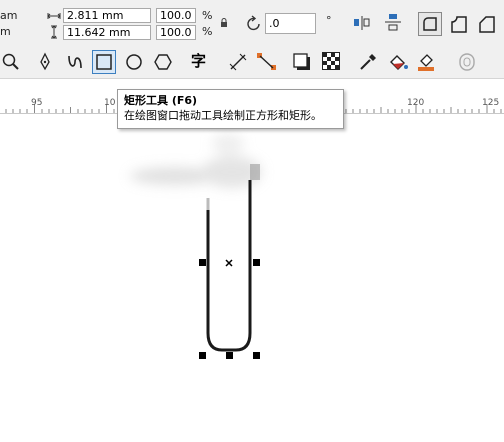  I want to click on rectangle-tool-tooltip: 矩形工具 (F6) 在绘图窗口拖动工具绘制正方形和矩形。, so click(230, 109).